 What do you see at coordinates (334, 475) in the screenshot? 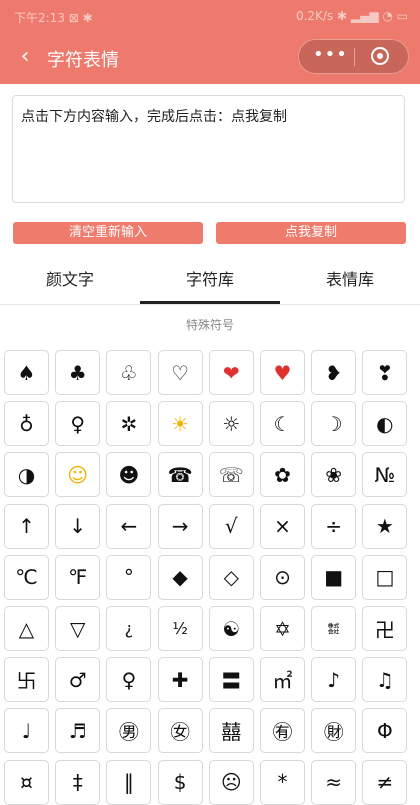
I see `symbol-cell: ❀` at bounding box center [334, 475].